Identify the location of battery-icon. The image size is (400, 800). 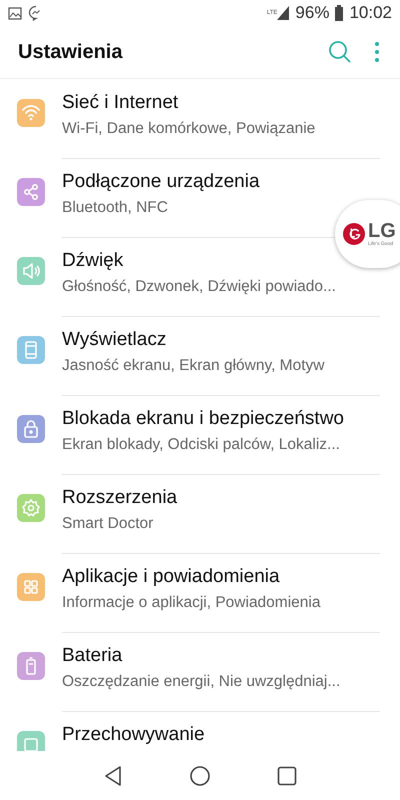
(339, 13).